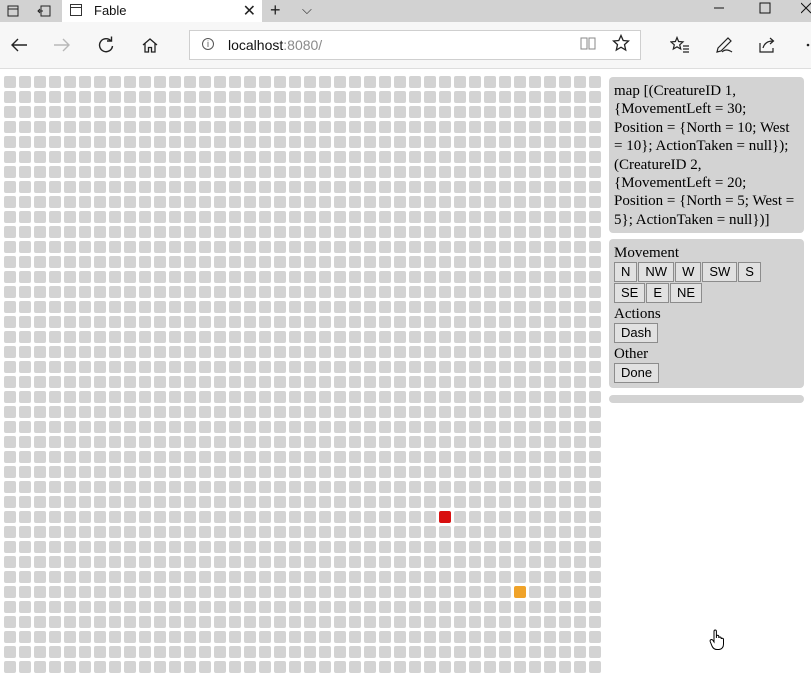 The height and width of the screenshot is (677, 811). Describe the element at coordinates (765, 10) in the screenshot. I see `maximize-icon` at that location.